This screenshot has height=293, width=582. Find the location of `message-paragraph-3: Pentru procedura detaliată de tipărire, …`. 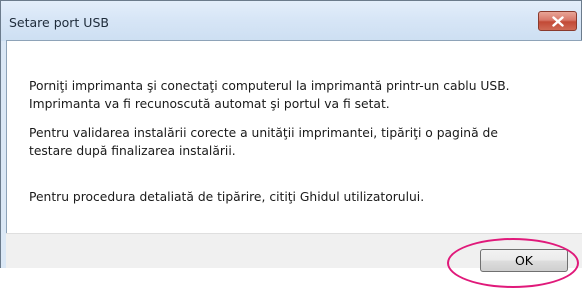

message-paragraph-3: Pentru procedura detaliată de tipărire, … is located at coordinates (226, 197).